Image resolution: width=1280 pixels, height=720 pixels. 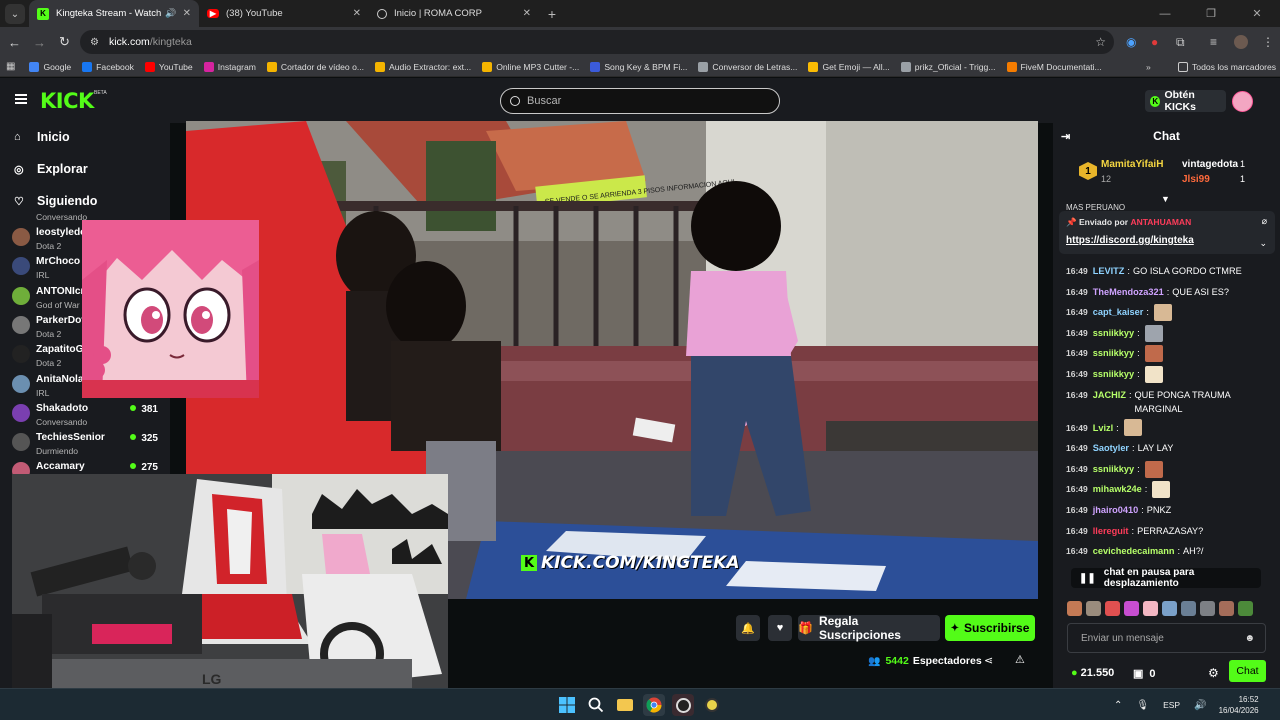 I want to click on apps-grid-icon: ▦, so click(x=10, y=66).